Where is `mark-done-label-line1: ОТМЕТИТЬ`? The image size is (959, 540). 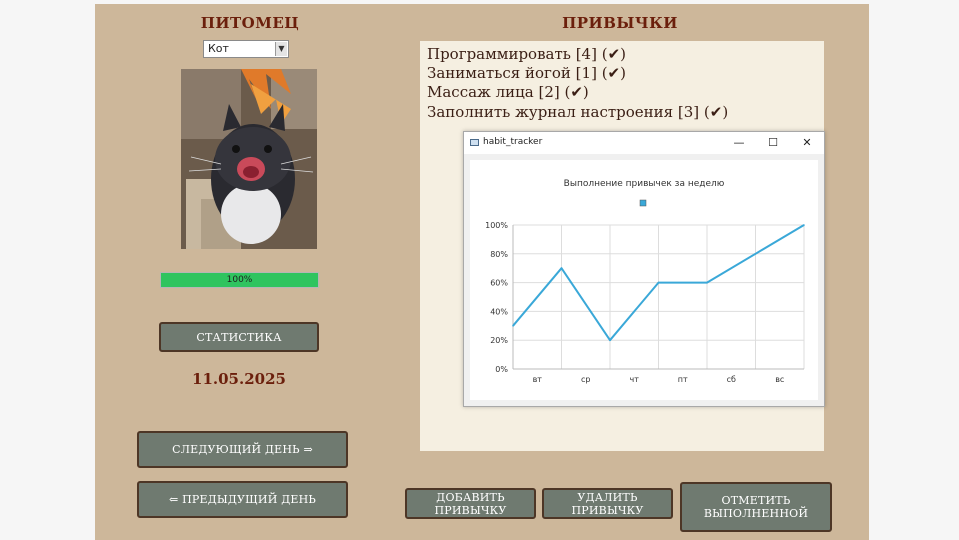
mark-done-label-line1: ОТМЕТИТЬ is located at coordinates (756, 500).